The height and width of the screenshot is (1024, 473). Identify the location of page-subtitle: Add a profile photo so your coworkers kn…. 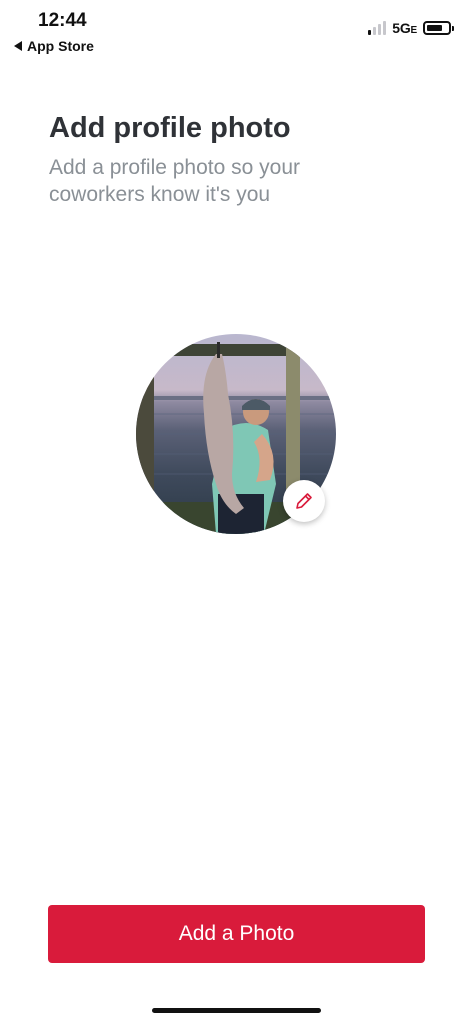
(174, 181).